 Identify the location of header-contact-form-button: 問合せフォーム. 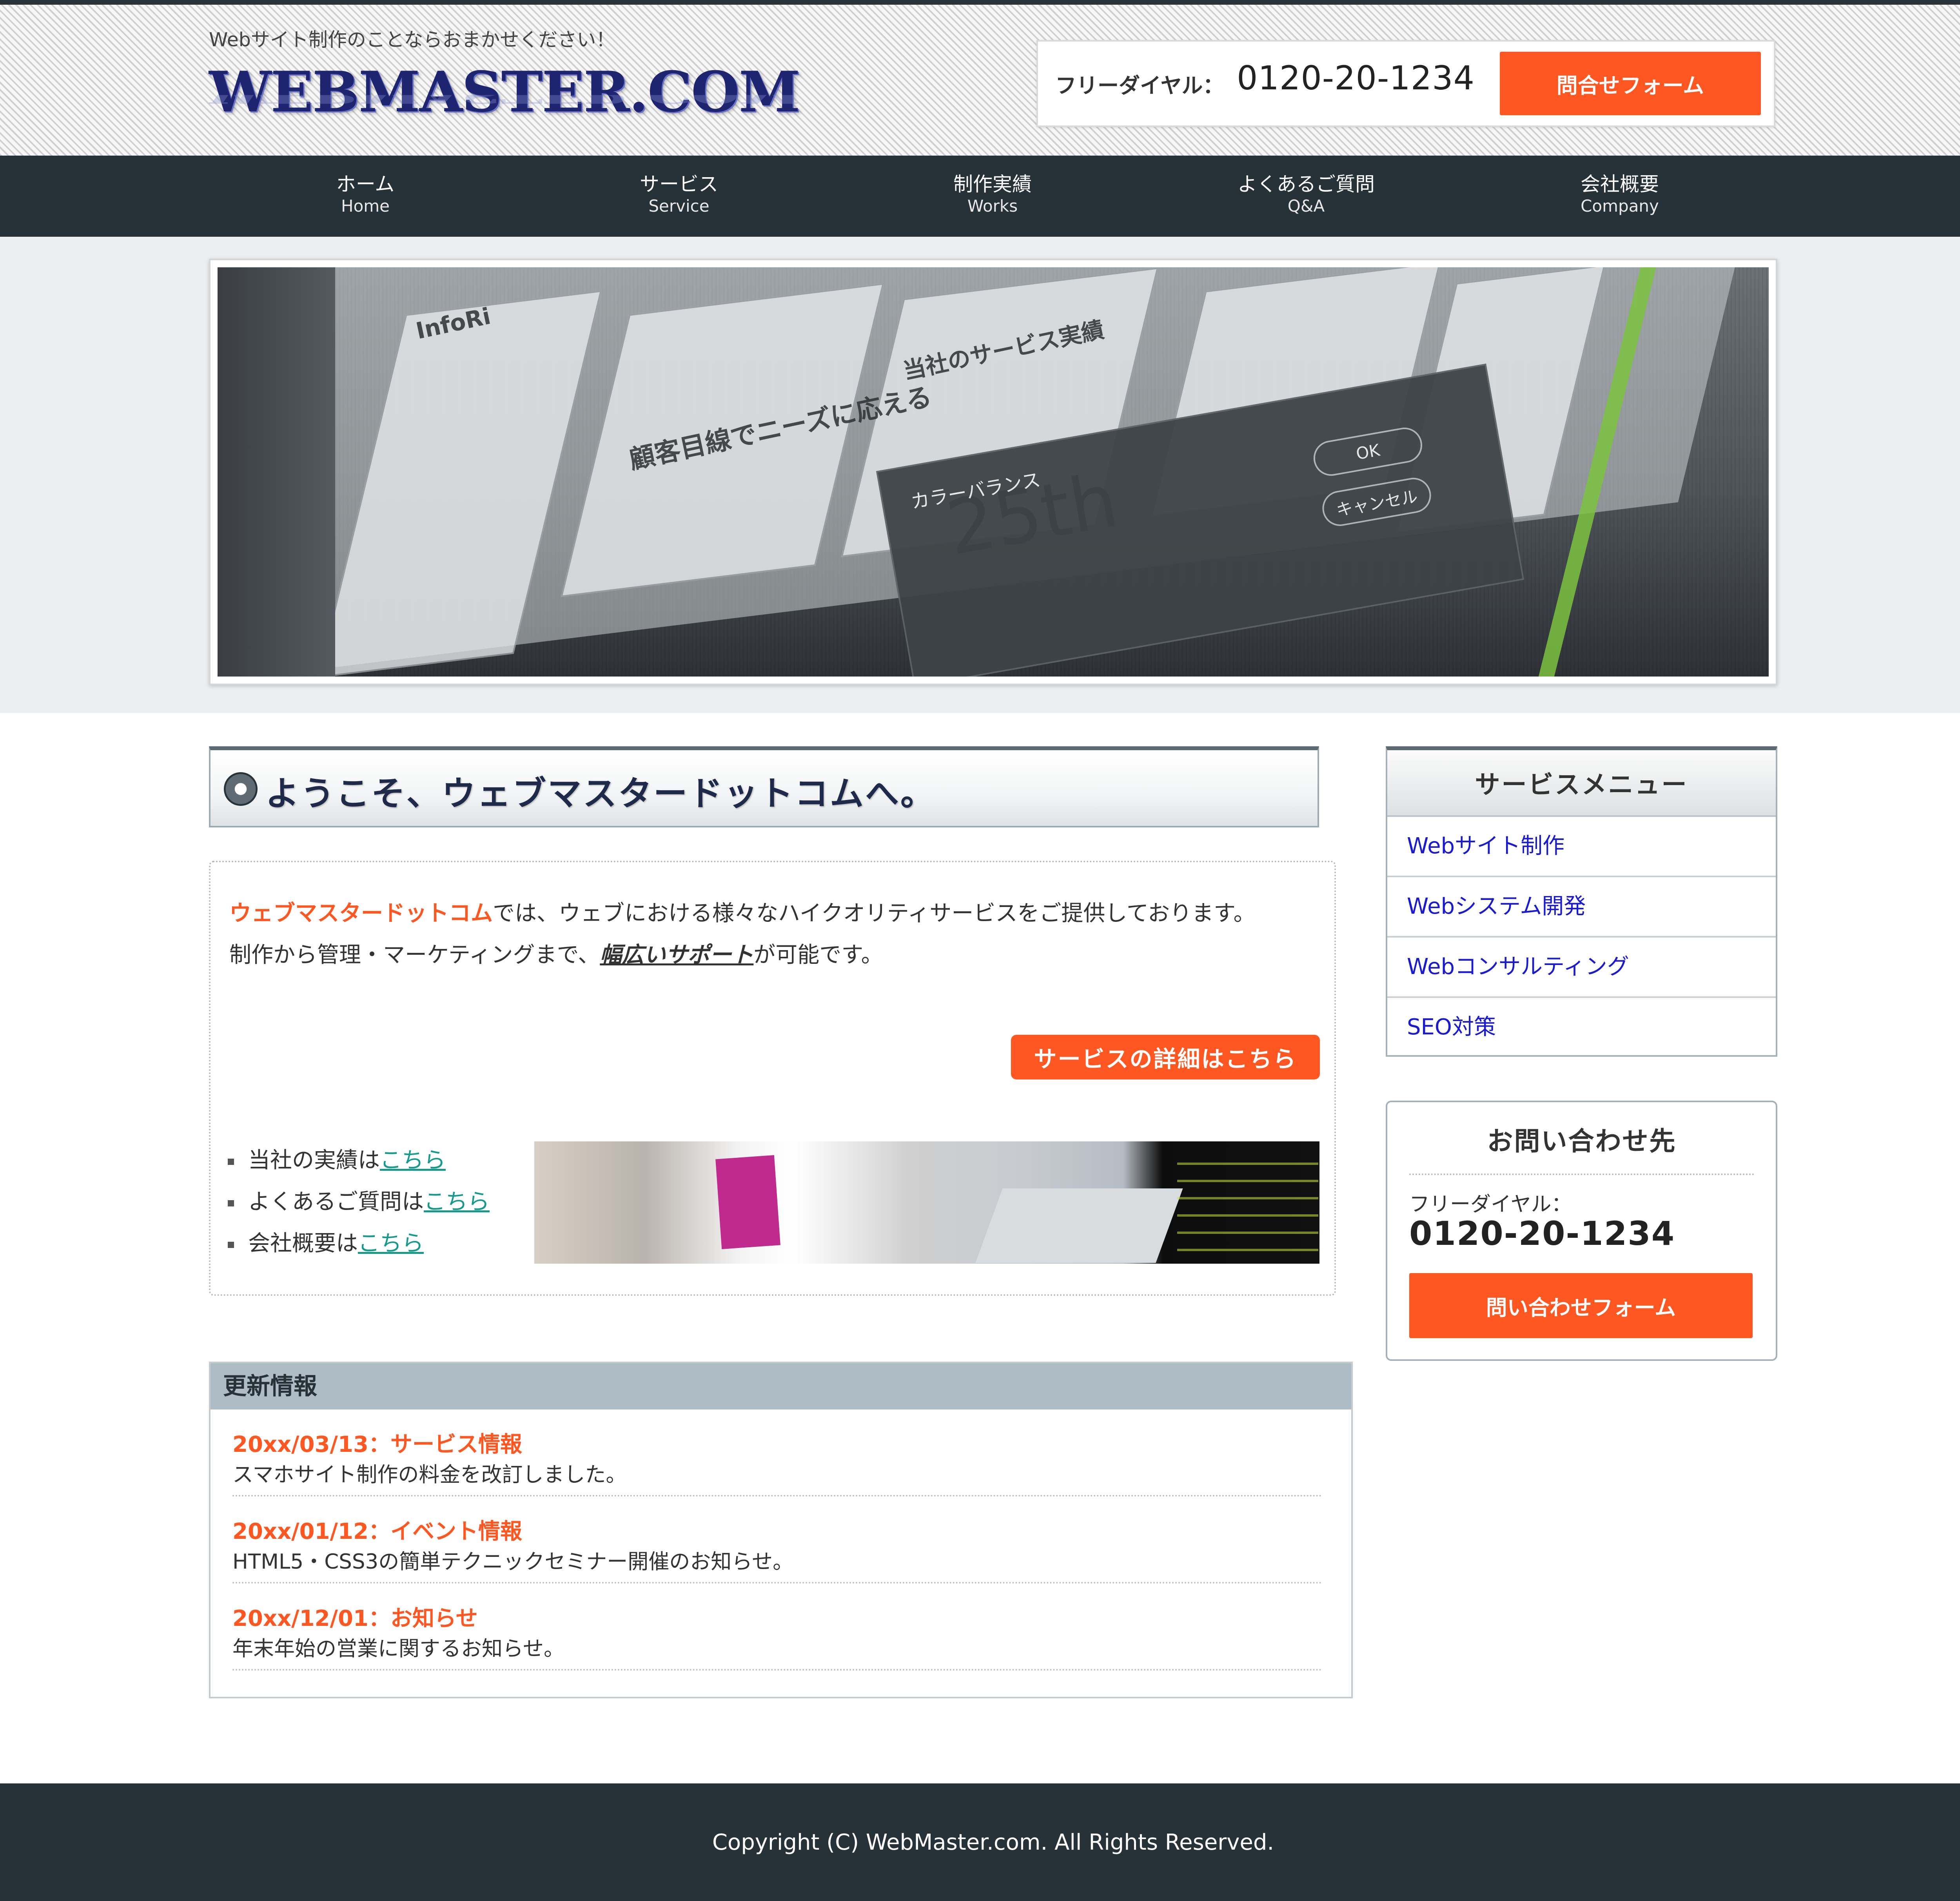
(1631, 83).